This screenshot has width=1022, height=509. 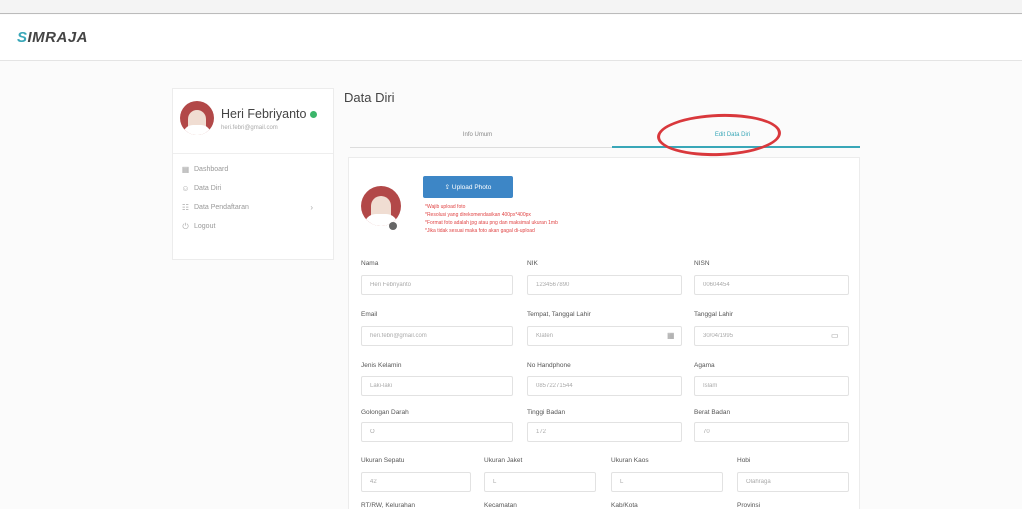 I want to click on nik-label: NIK, so click(x=532, y=263).